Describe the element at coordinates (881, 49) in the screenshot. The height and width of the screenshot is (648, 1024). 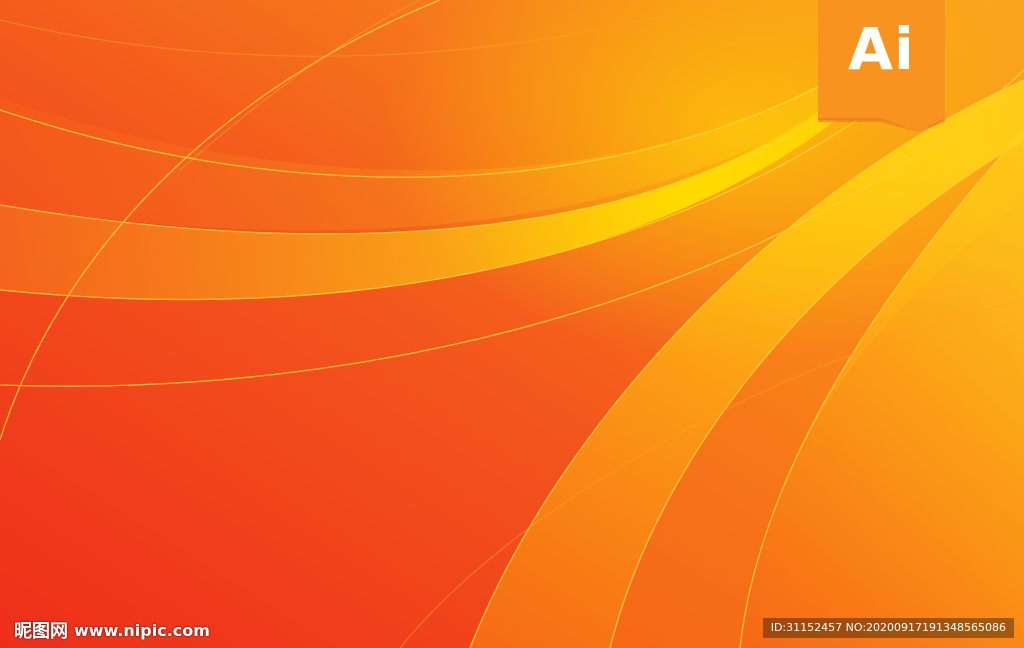
I see `badge-label: Ai` at that location.